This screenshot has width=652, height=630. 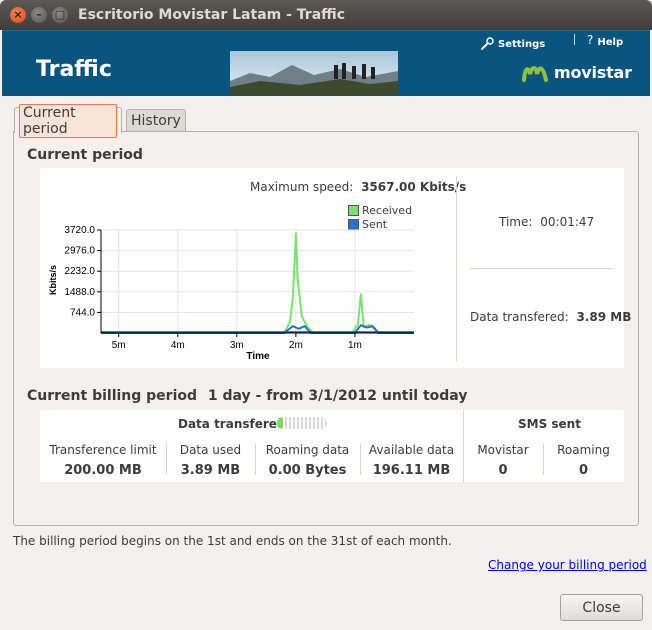 I want to click on sms-sent-header: SMS sent, so click(x=549, y=424).